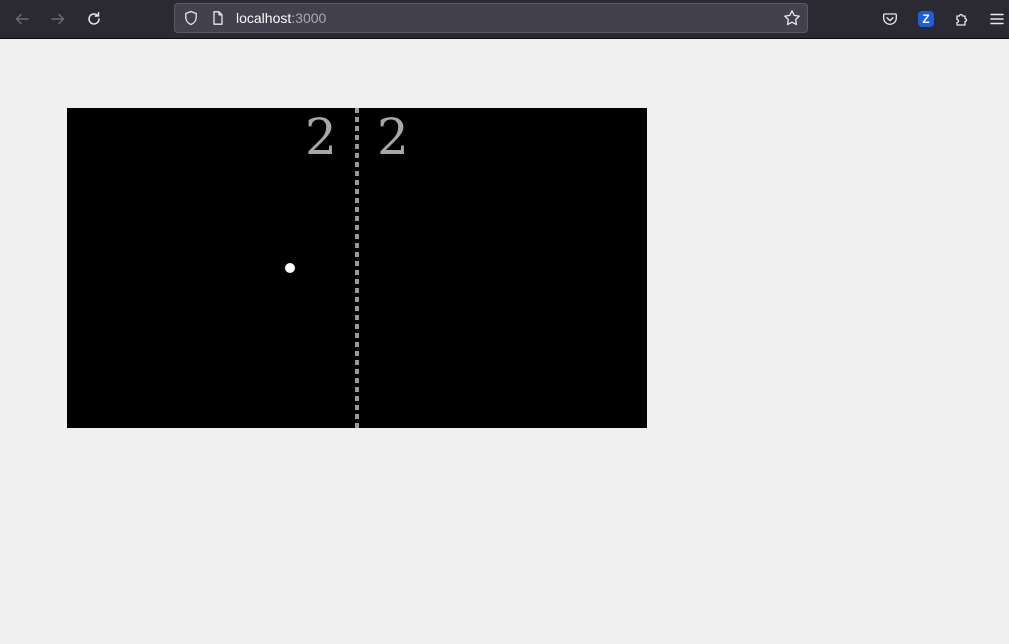 This screenshot has width=1009, height=644. I want to click on hamburger-menu-icon, so click(997, 19).